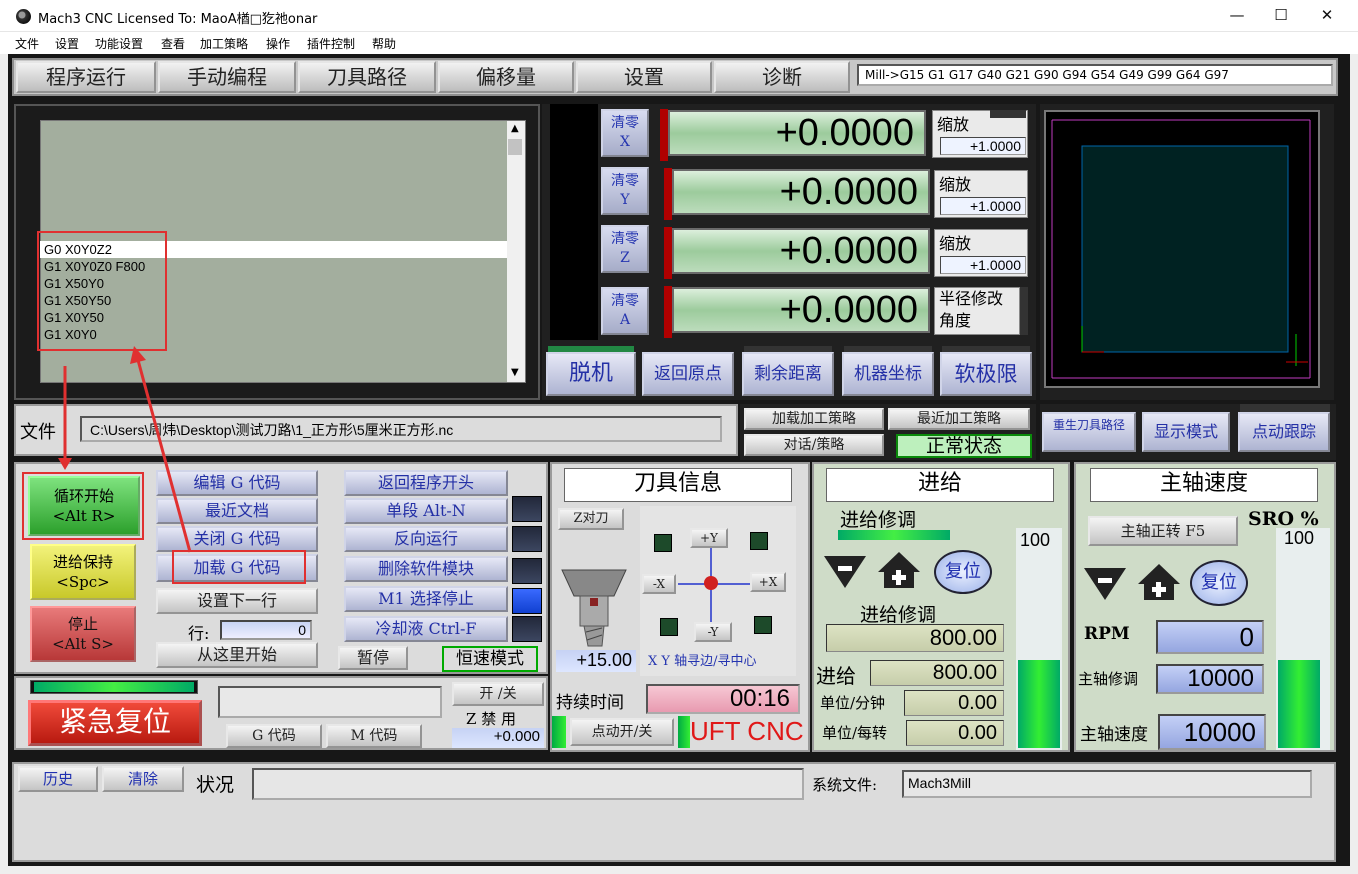 The height and width of the screenshot is (874, 1358). What do you see at coordinates (164, 456) in the screenshot?
I see `arrow-up-line` at bounding box center [164, 456].